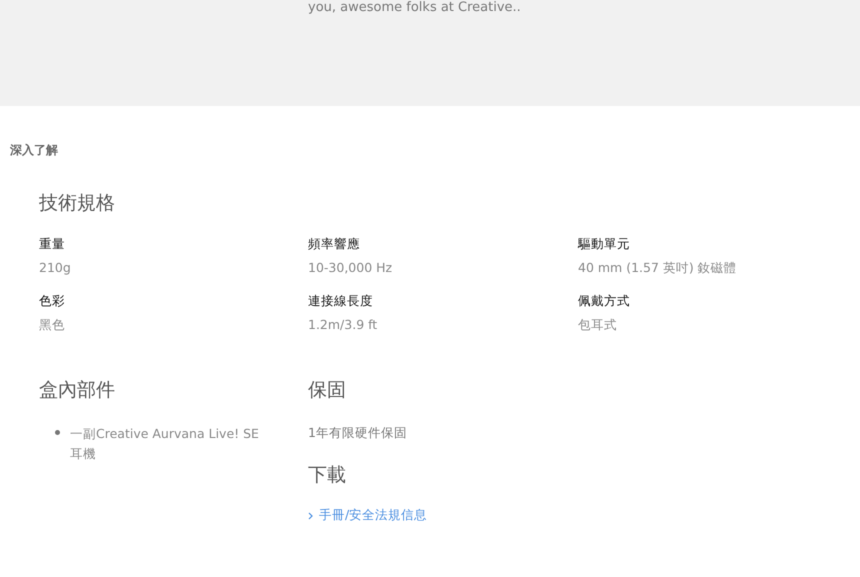 The width and height of the screenshot is (860, 577). What do you see at coordinates (52, 300) in the screenshot?
I see `spec-label: 色彩` at bounding box center [52, 300].